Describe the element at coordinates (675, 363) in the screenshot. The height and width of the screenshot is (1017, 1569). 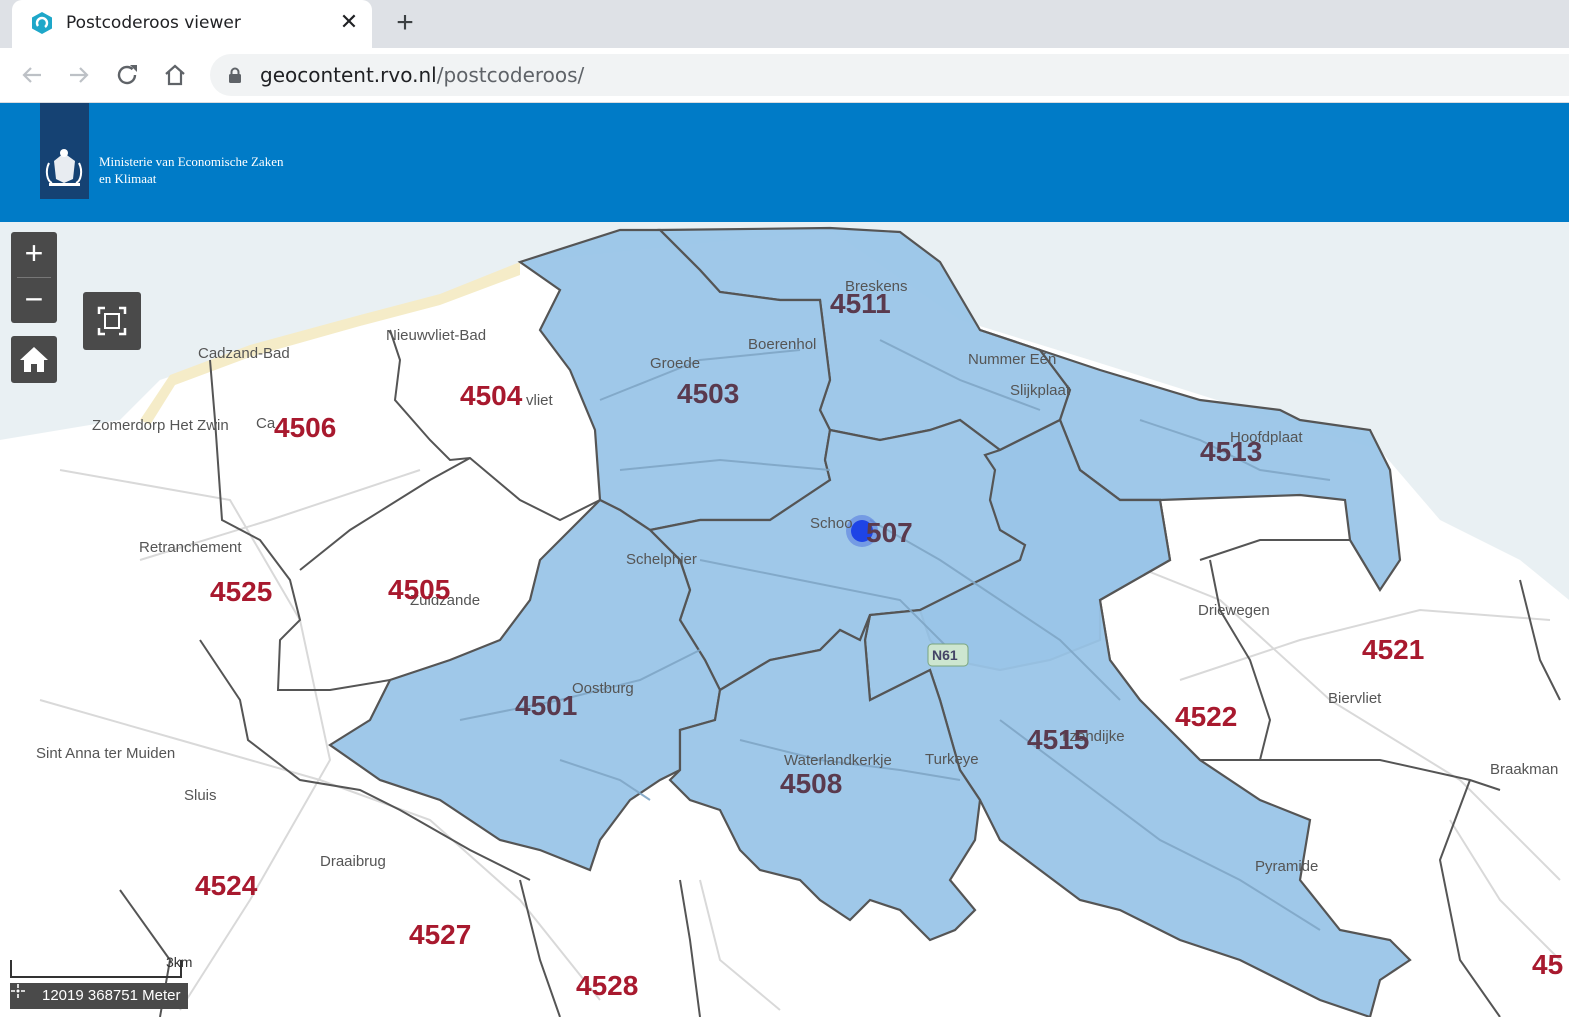
I see `place-groede: Groede` at that location.